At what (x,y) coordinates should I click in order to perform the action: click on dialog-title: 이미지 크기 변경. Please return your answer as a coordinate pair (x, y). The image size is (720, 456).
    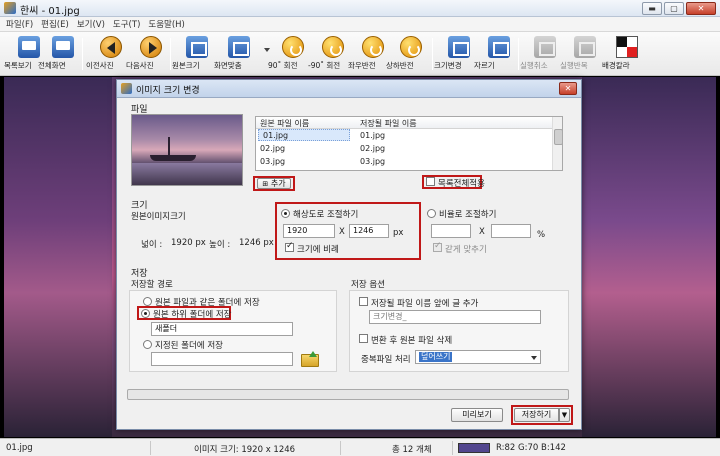
    Looking at the image, I should click on (168, 91).